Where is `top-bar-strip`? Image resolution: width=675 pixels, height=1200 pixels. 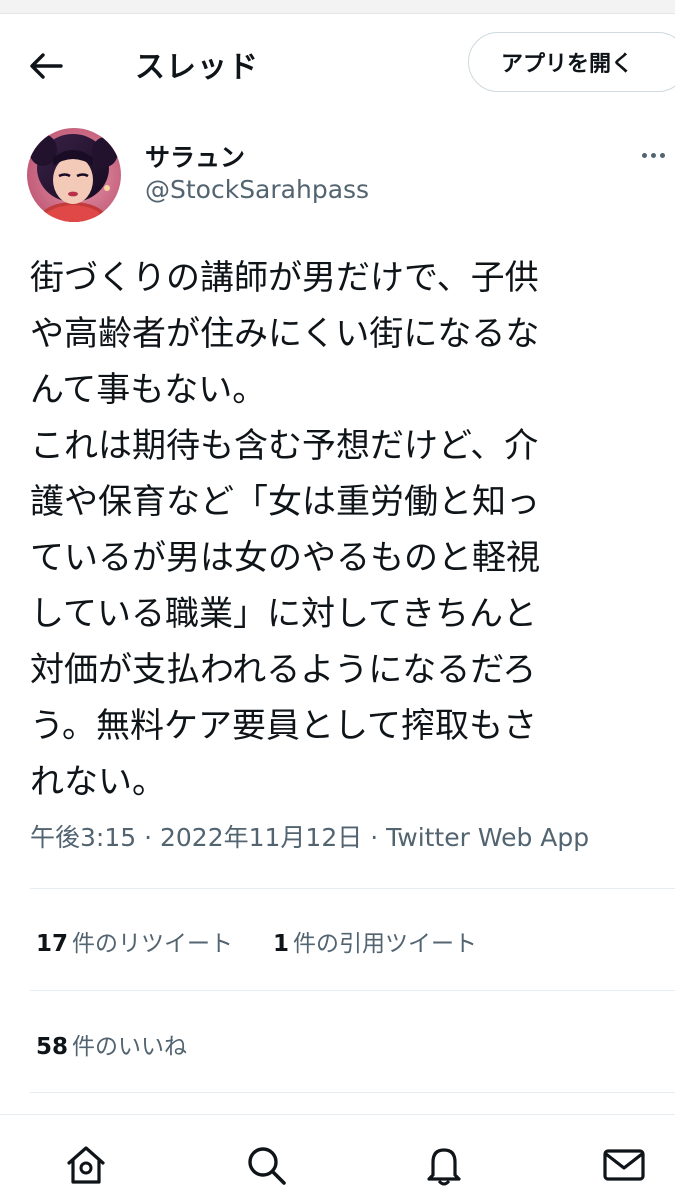
top-bar-strip is located at coordinates (337, 7).